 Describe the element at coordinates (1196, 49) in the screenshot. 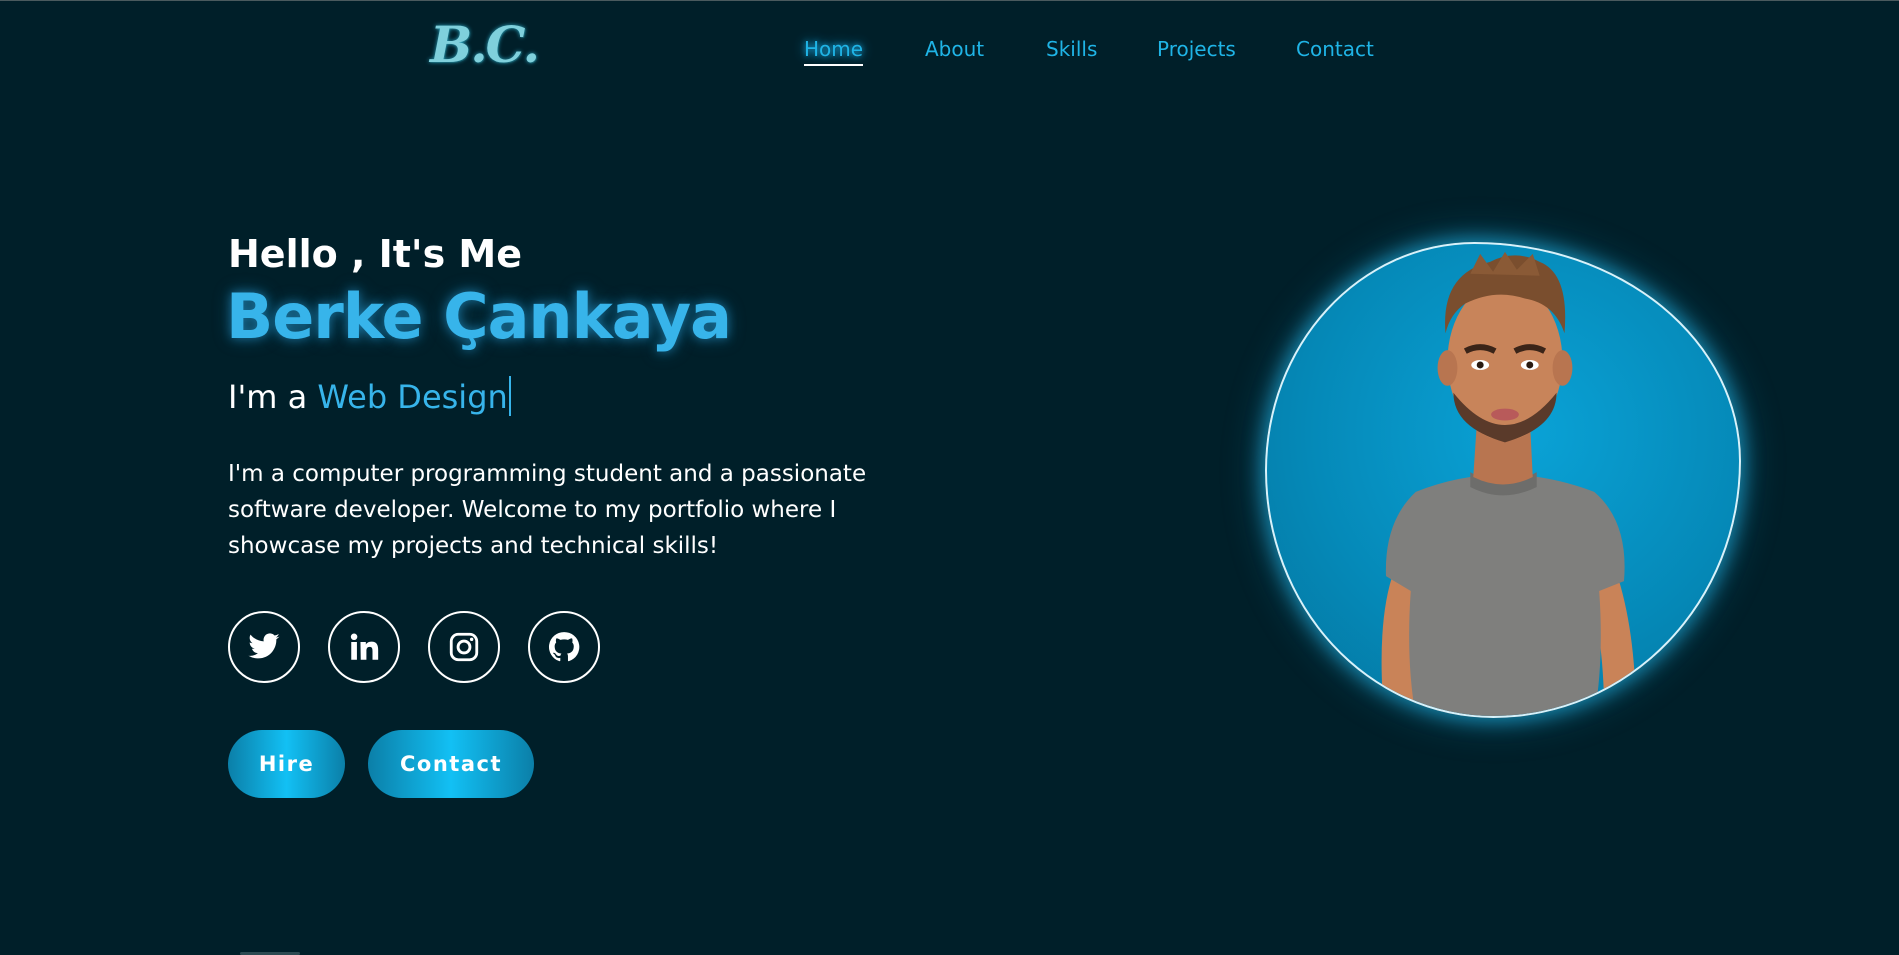

I see `nav-projects: Projects` at that location.